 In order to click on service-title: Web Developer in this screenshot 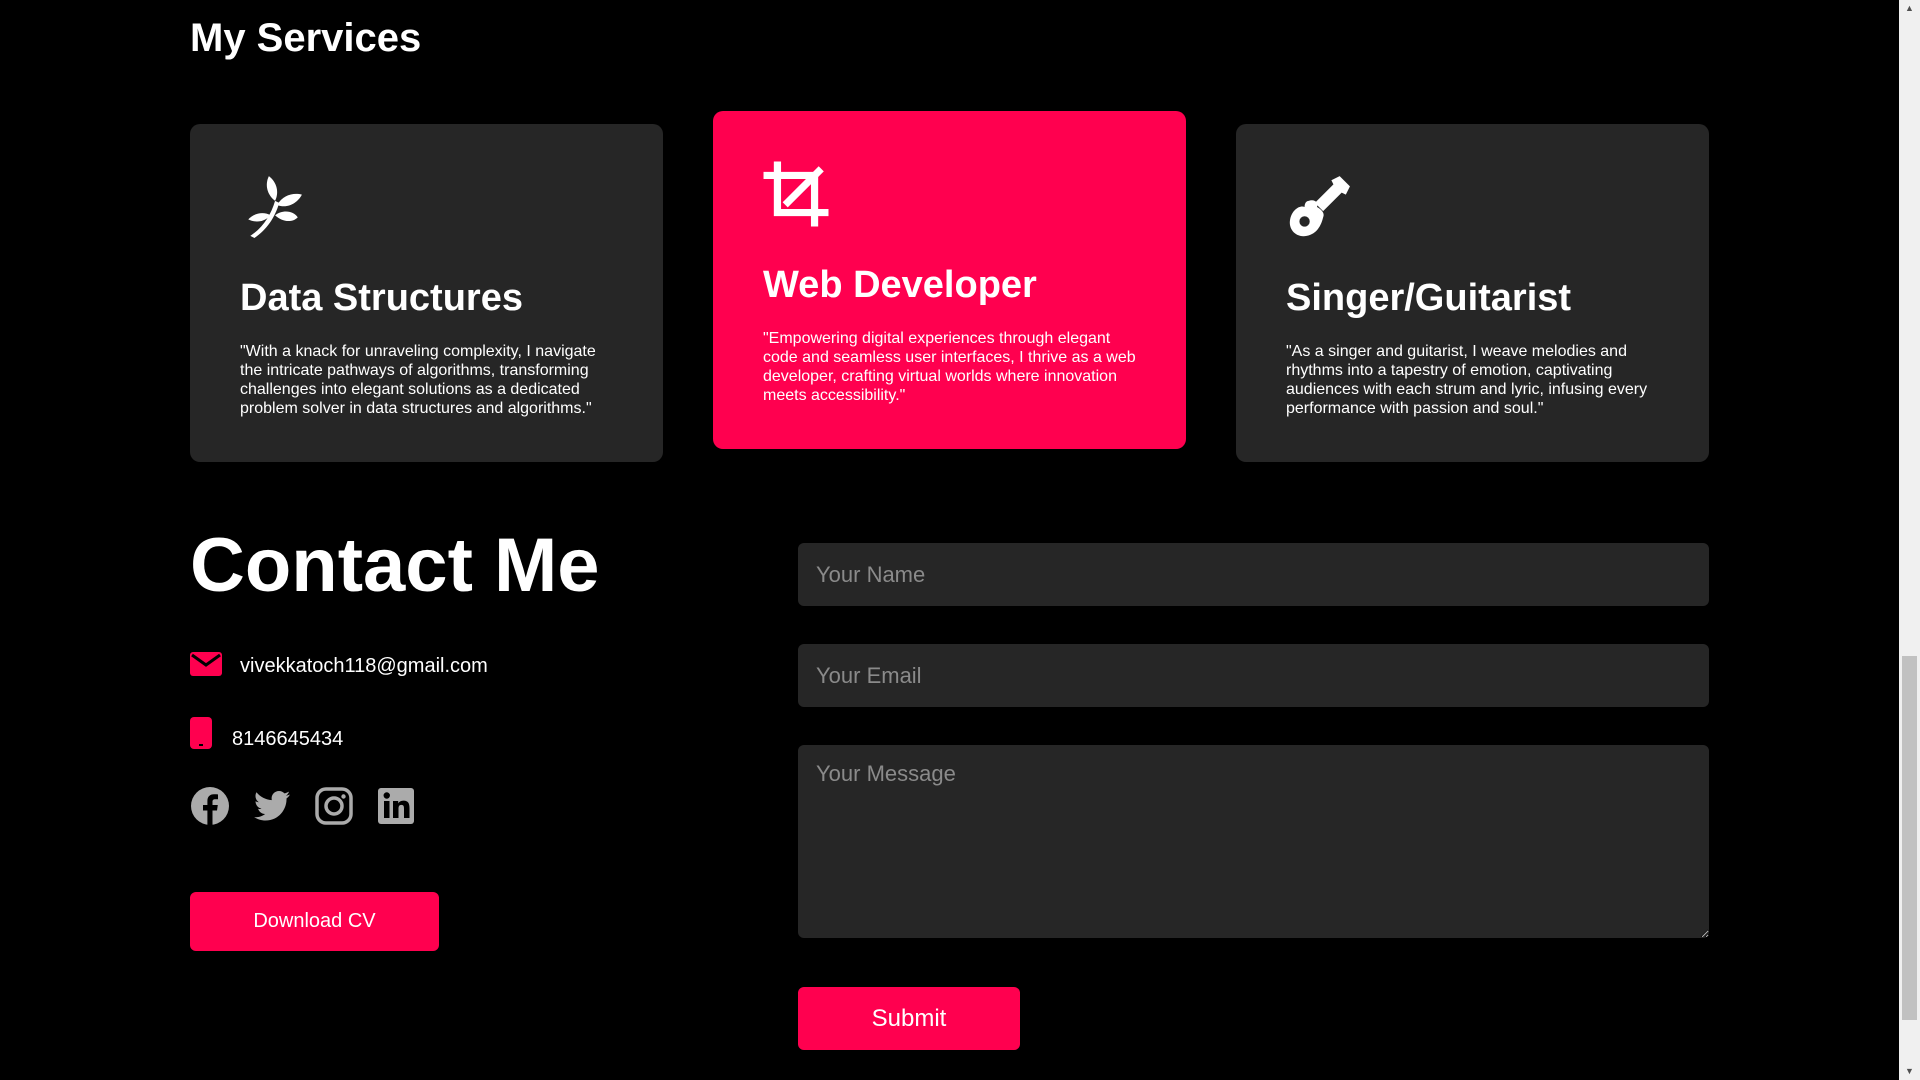, I will do `click(900, 285)`.